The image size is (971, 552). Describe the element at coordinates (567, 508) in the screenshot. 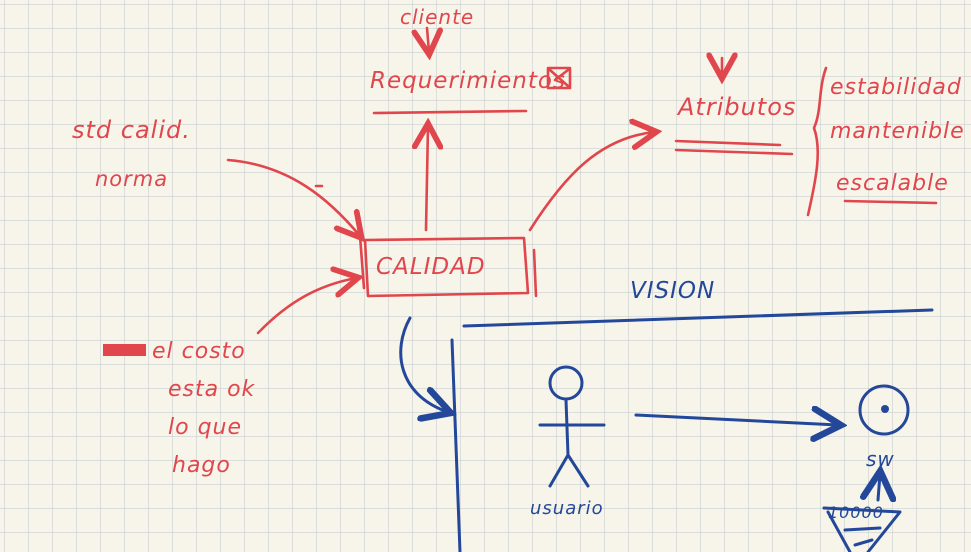

I see `usuario-label: usuario` at that location.